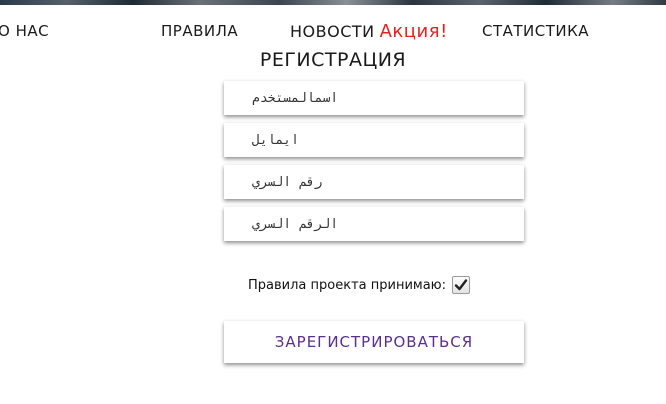  What do you see at coordinates (374, 98) in the screenshot?
I see `username-input` at bounding box center [374, 98].